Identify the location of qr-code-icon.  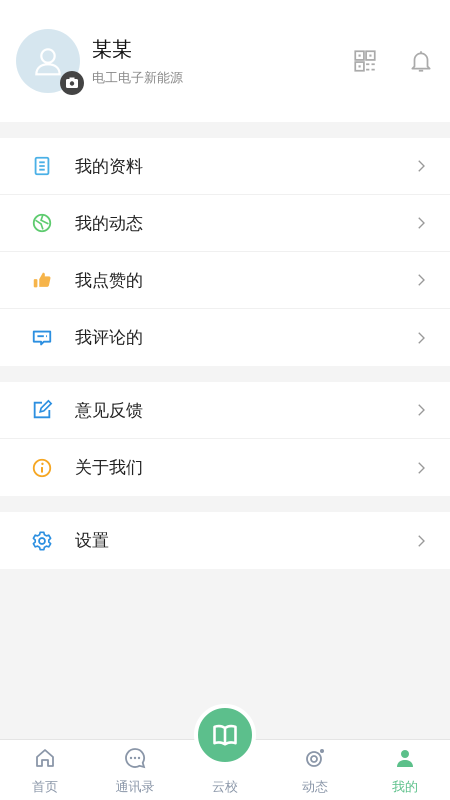
(365, 61).